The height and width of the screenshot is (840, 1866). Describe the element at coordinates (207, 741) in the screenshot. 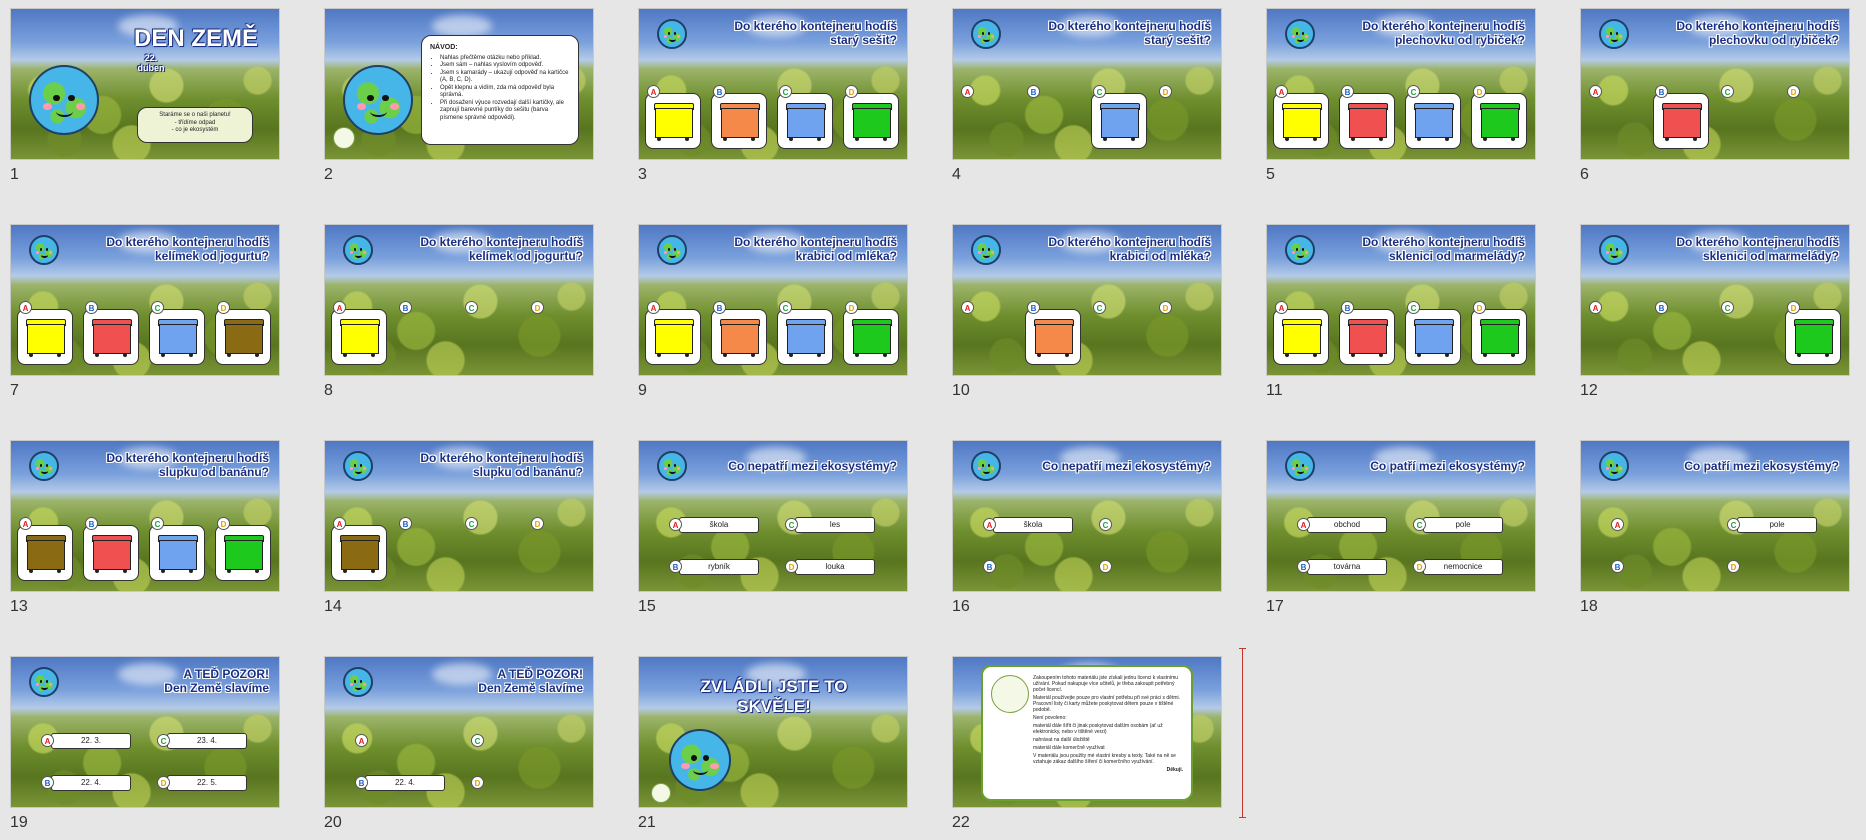

I see `answer-option-c: 23. 4.` at that location.